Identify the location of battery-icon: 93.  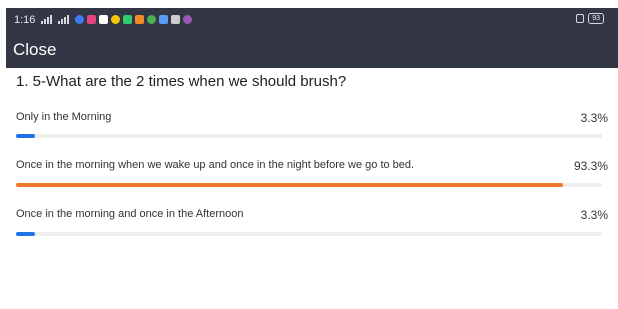
(596, 18).